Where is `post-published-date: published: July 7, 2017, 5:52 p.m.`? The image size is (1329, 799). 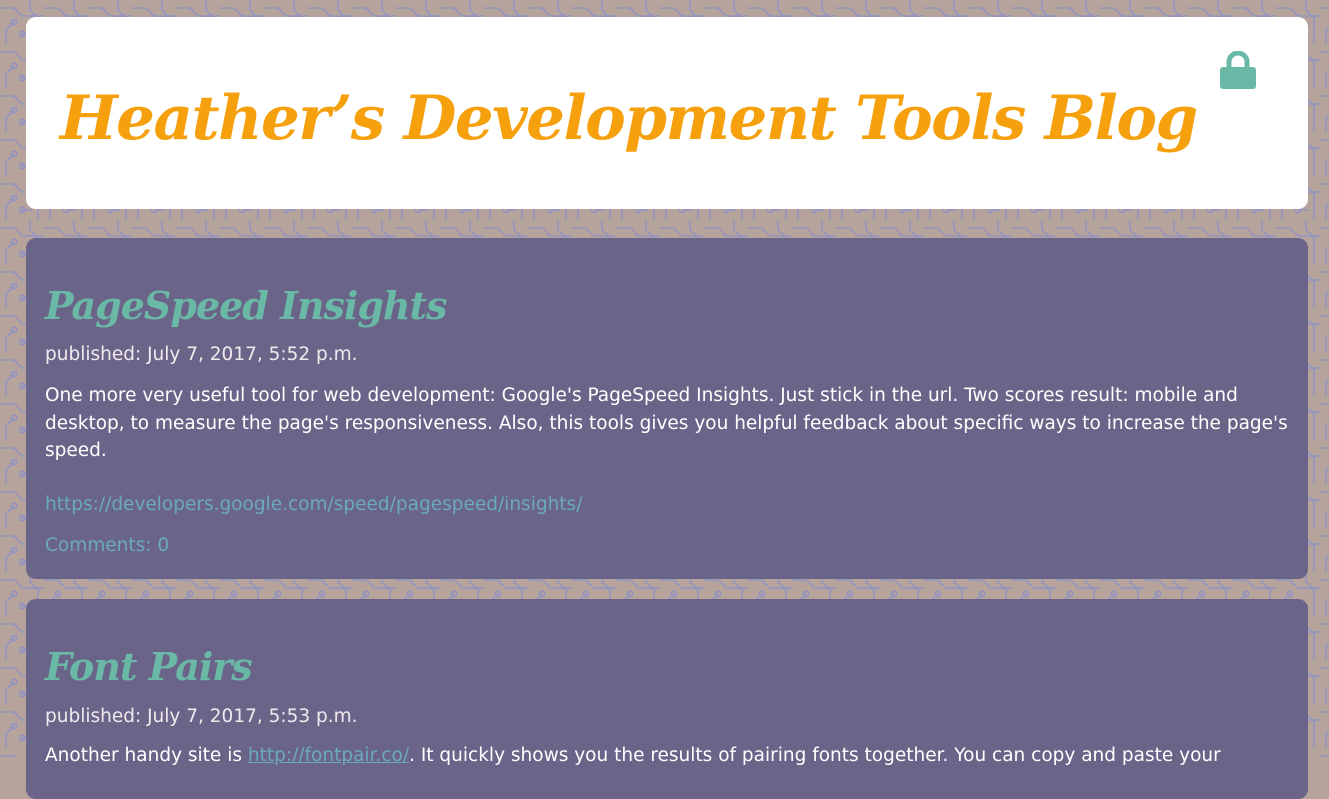
post-published-date: published: July 7, 2017, 5:52 p.m. is located at coordinates (201, 354).